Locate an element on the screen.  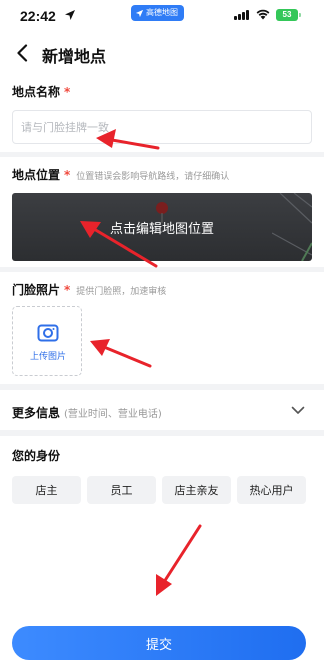
back-to-app-badge: 高德地图 is located at coordinates (157, 13).